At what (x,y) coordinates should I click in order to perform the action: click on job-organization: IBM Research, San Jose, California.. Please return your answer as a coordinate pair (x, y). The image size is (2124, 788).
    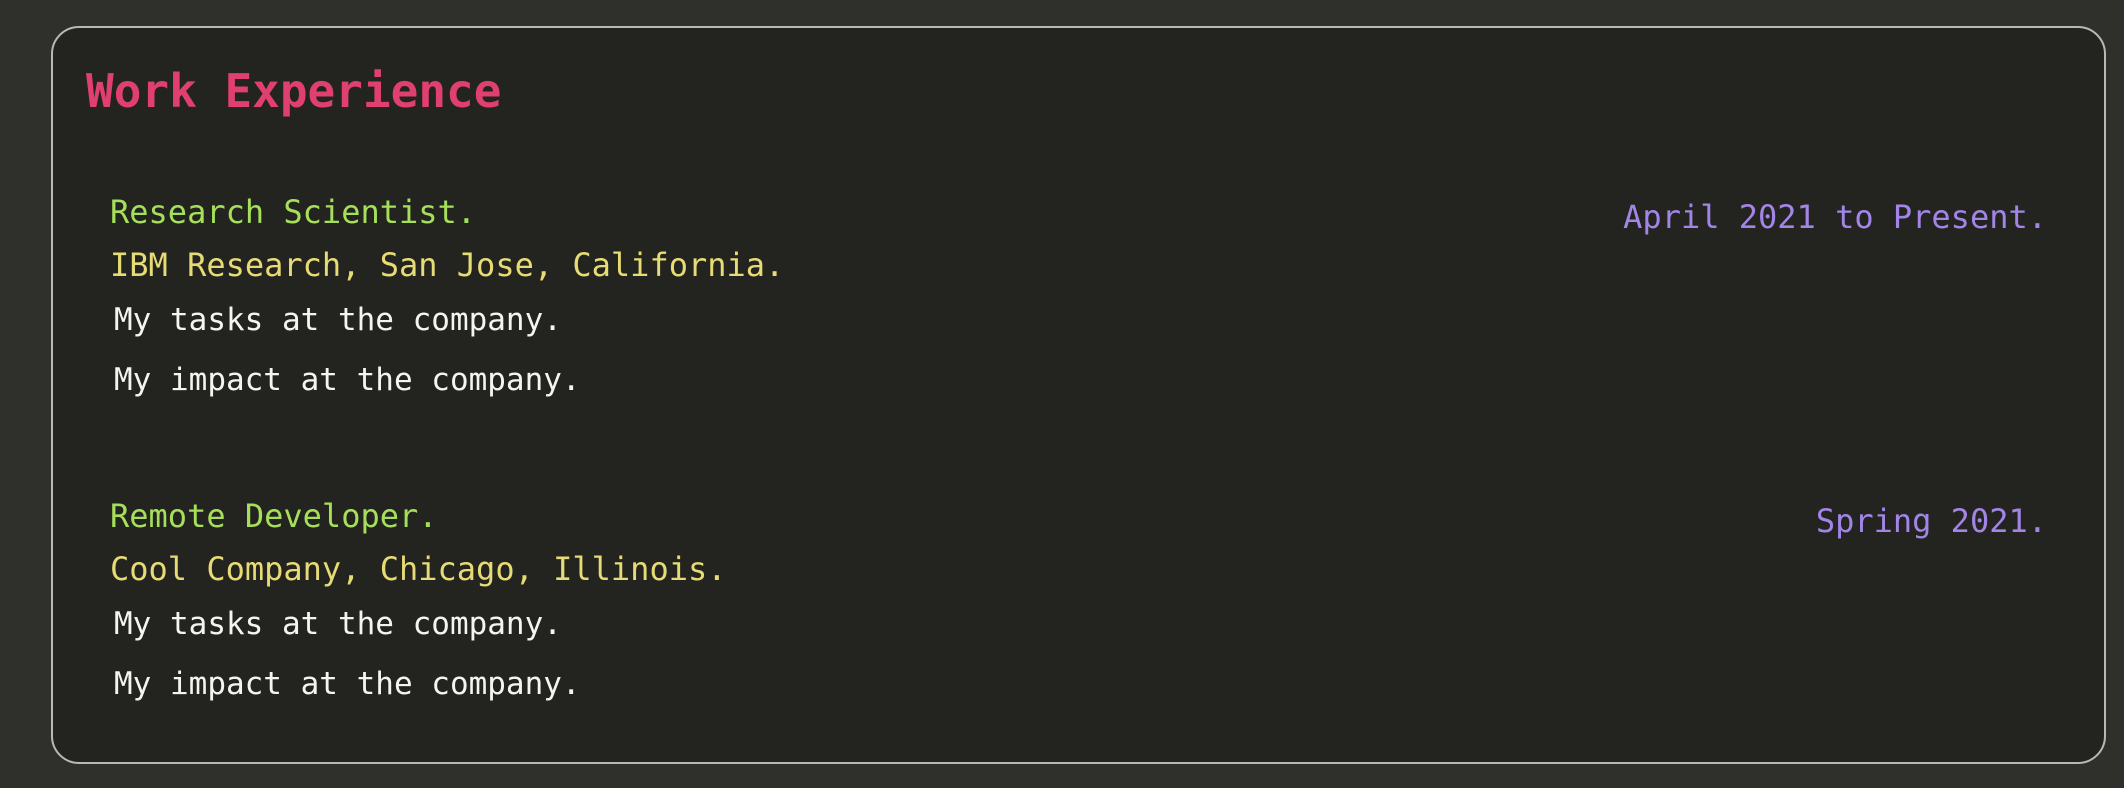
    Looking at the image, I should click on (447, 265).